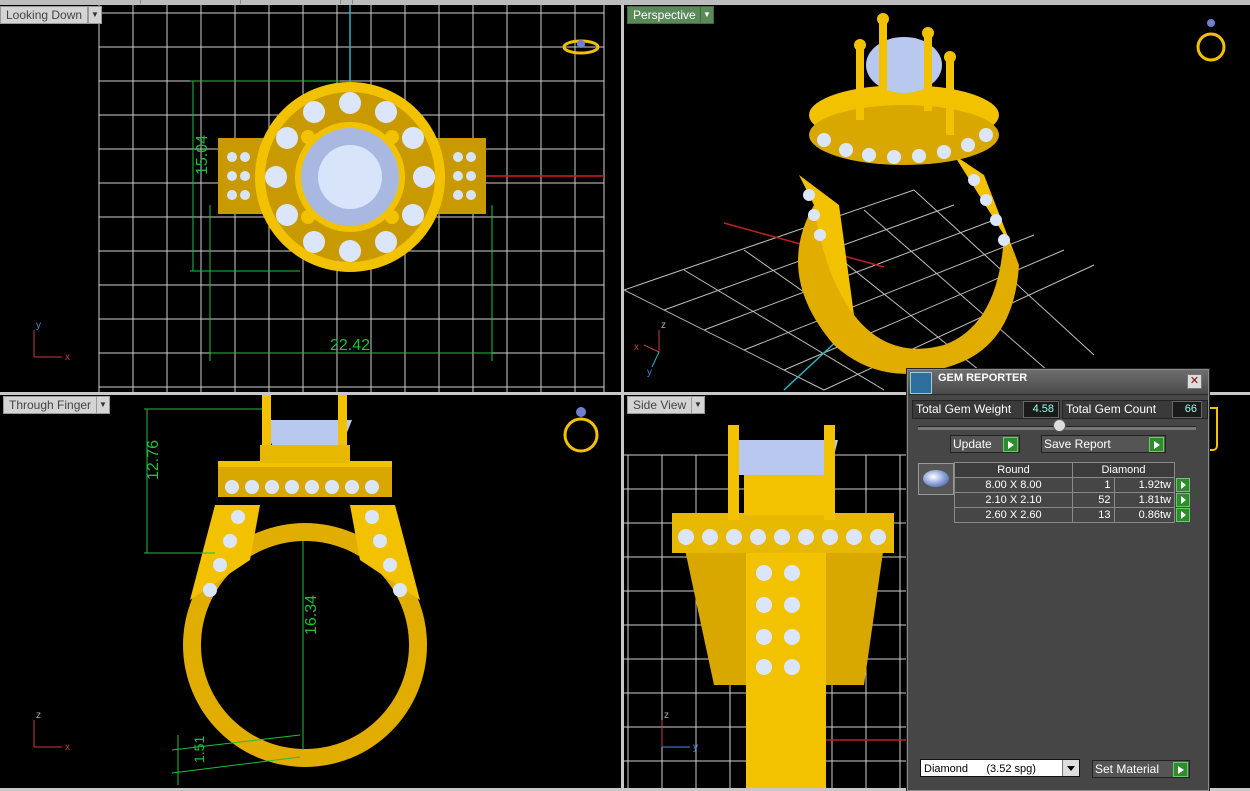  I want to click on dimension-top-height: 12.76, so click(153, 460).